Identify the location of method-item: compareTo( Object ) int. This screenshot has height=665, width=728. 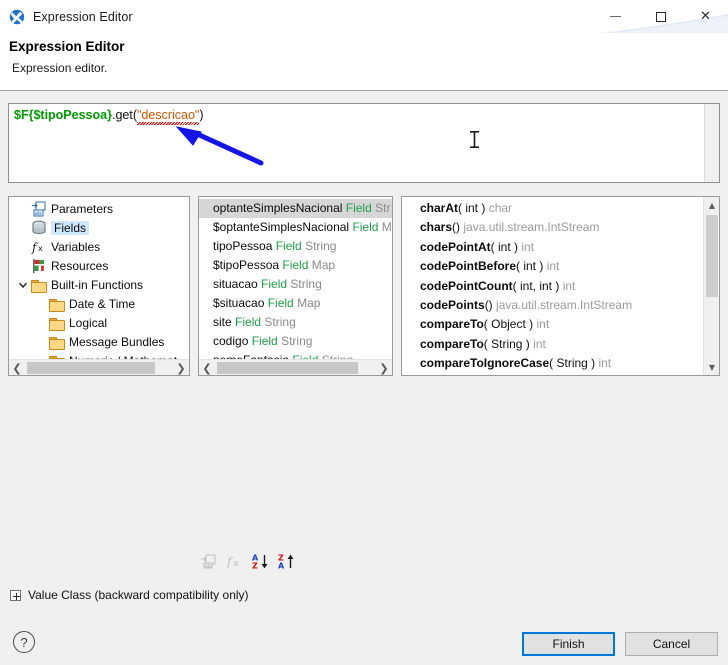
(560, 324).